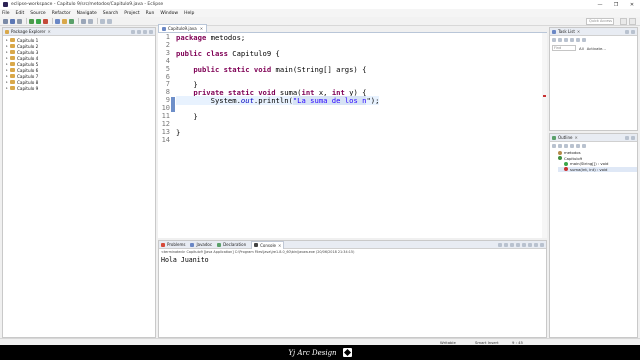  Describe the element at coordinates (28, 31) in the screenshot. I see `package-explorer-title: Package Explorer` at that location.